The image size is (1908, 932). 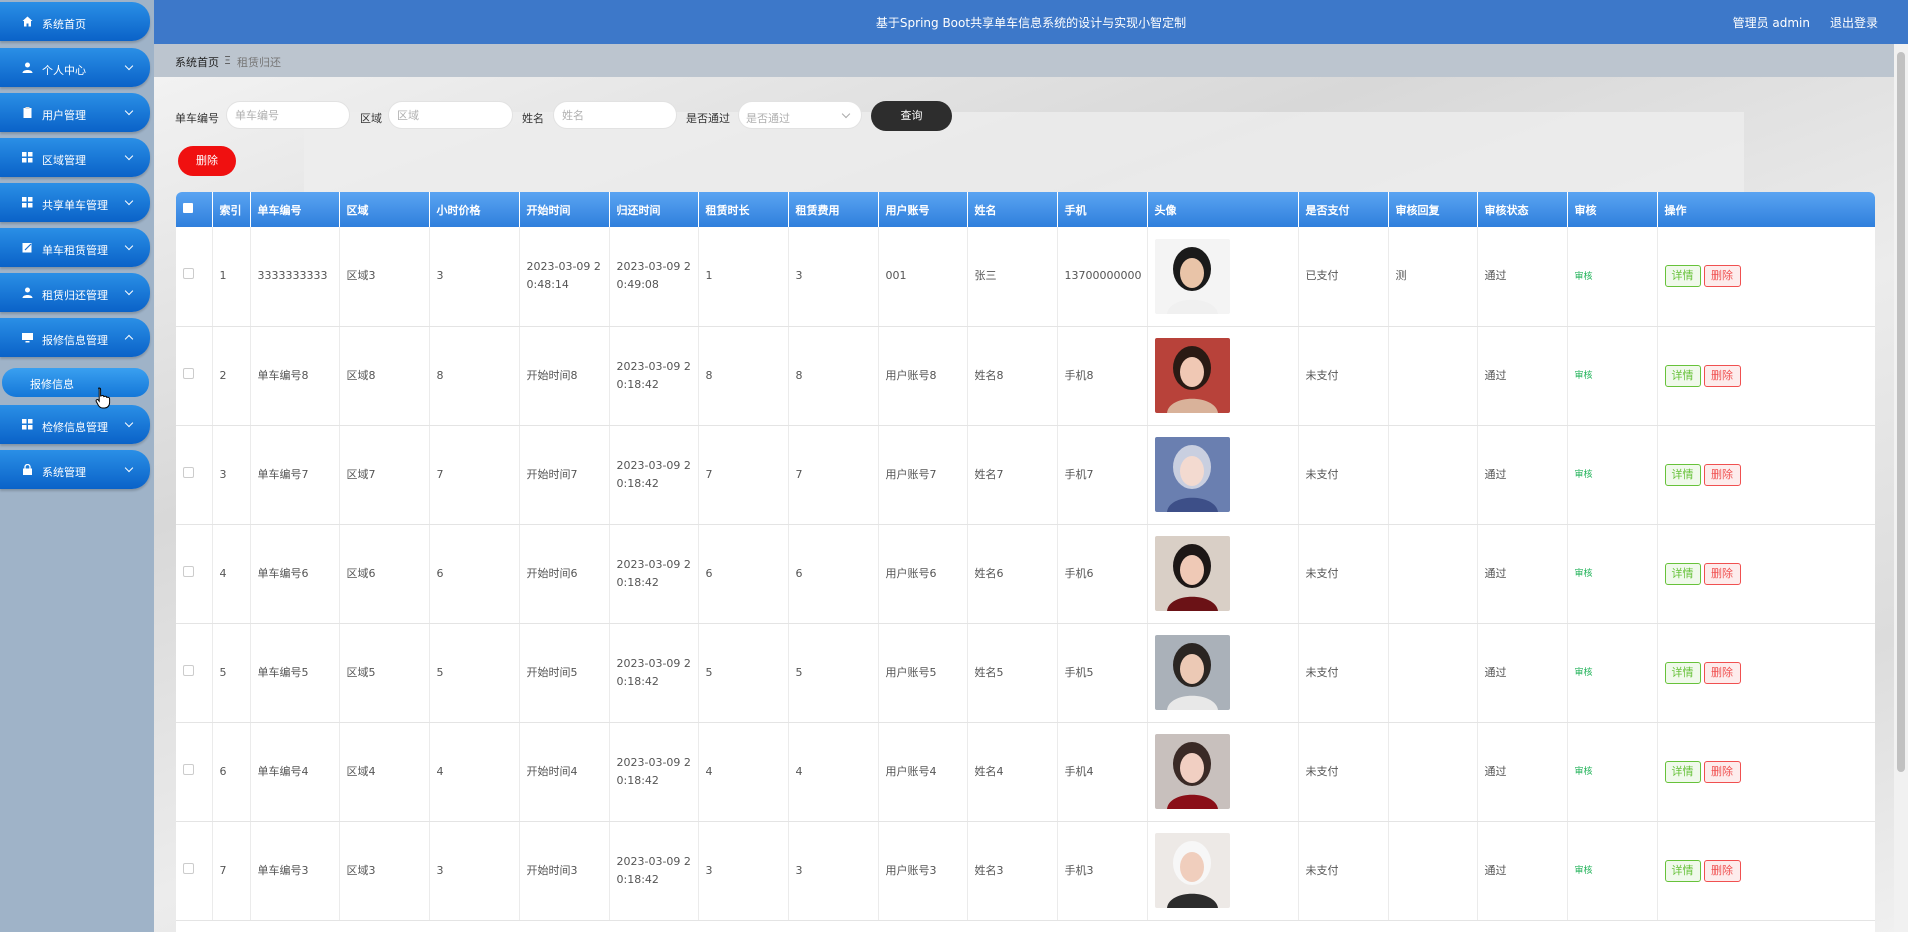 What do you see at coordinates (911, 116) in the screenshot?
I see `query-button: 查询` at bounding box center [911, 116].